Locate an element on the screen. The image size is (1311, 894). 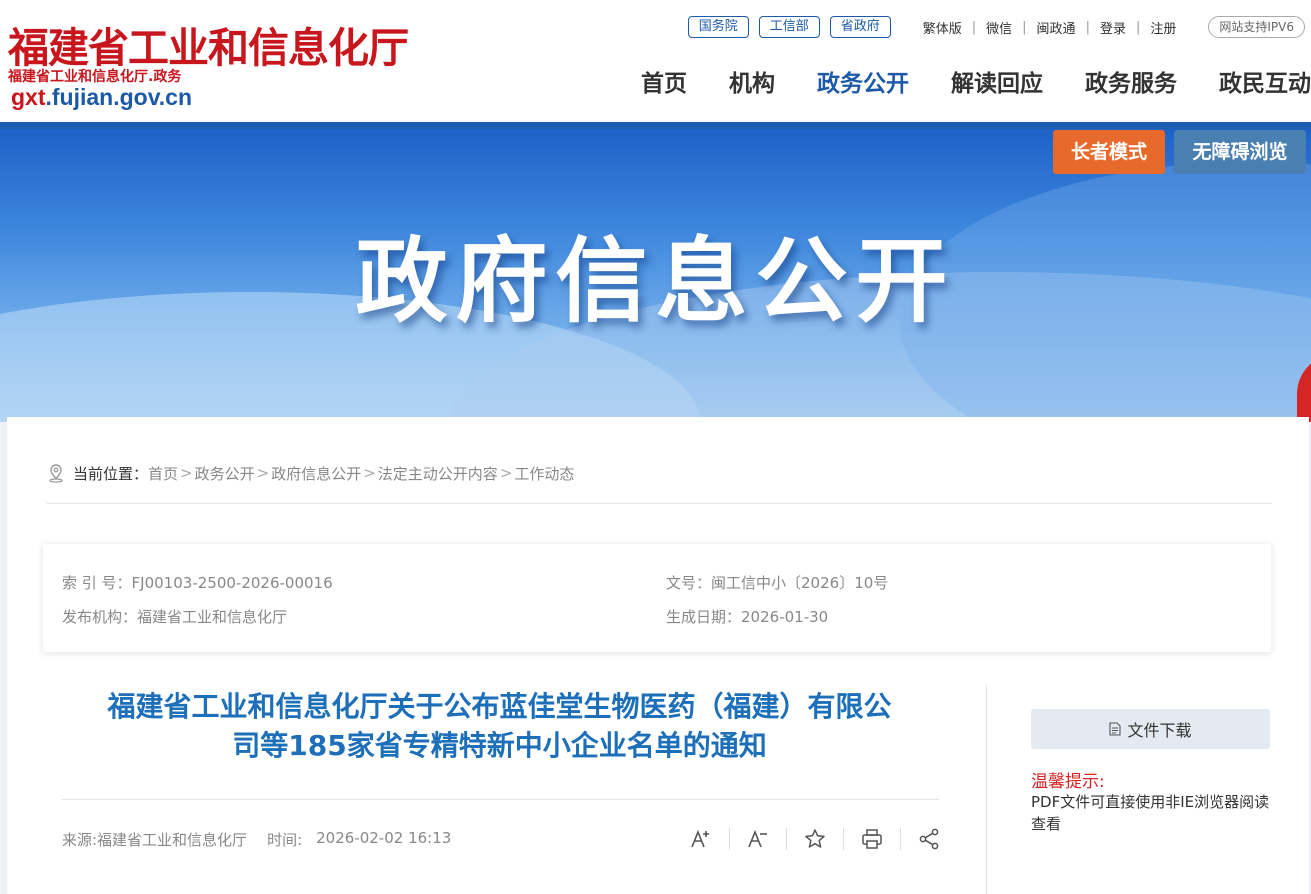
breadcrumb: 当前位置： 首页 > 政务公开 > 政府信息公开 > 法定主动公开内容 > 工作动态 is located at coordinates (310, 473).